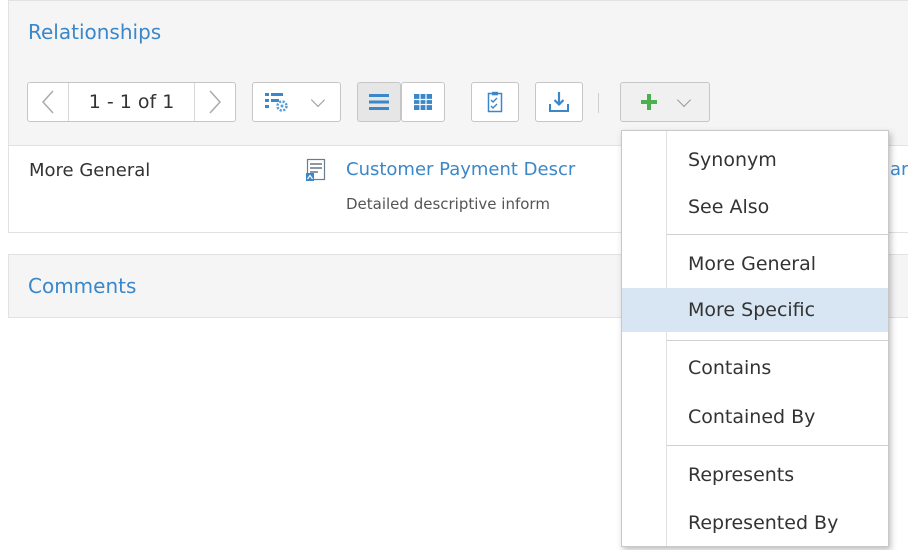 The width and height of the screenshot is (908, 550). What do you see at coordinates (899, 169) in the screenshot?
I see `related-asset-link-overflow: ar` at bounding box center [899, 169].